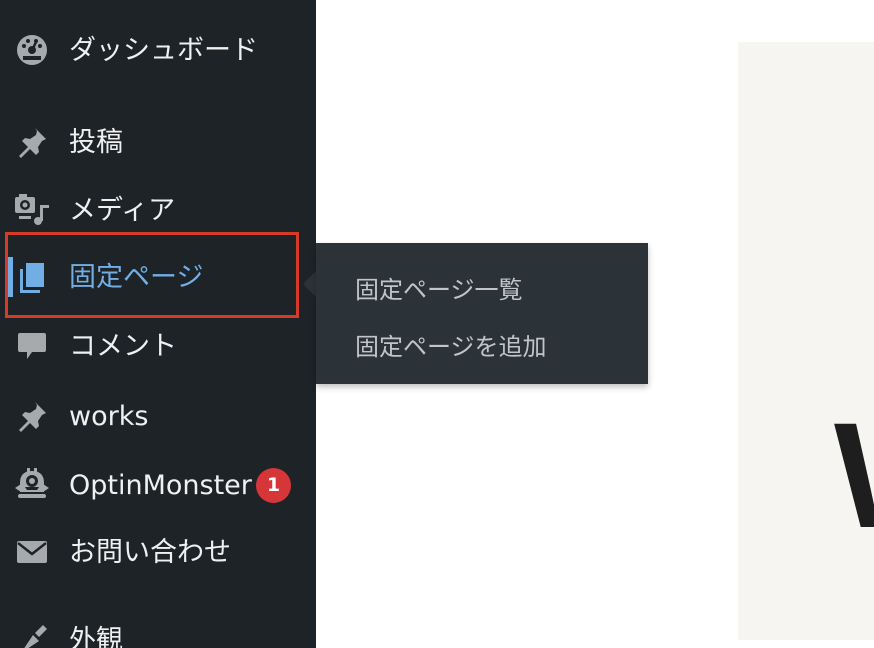 This screenshot has height=648, width=874. I want to click on sidebar-item-contact: お問い合わせ, so click(158, 552).